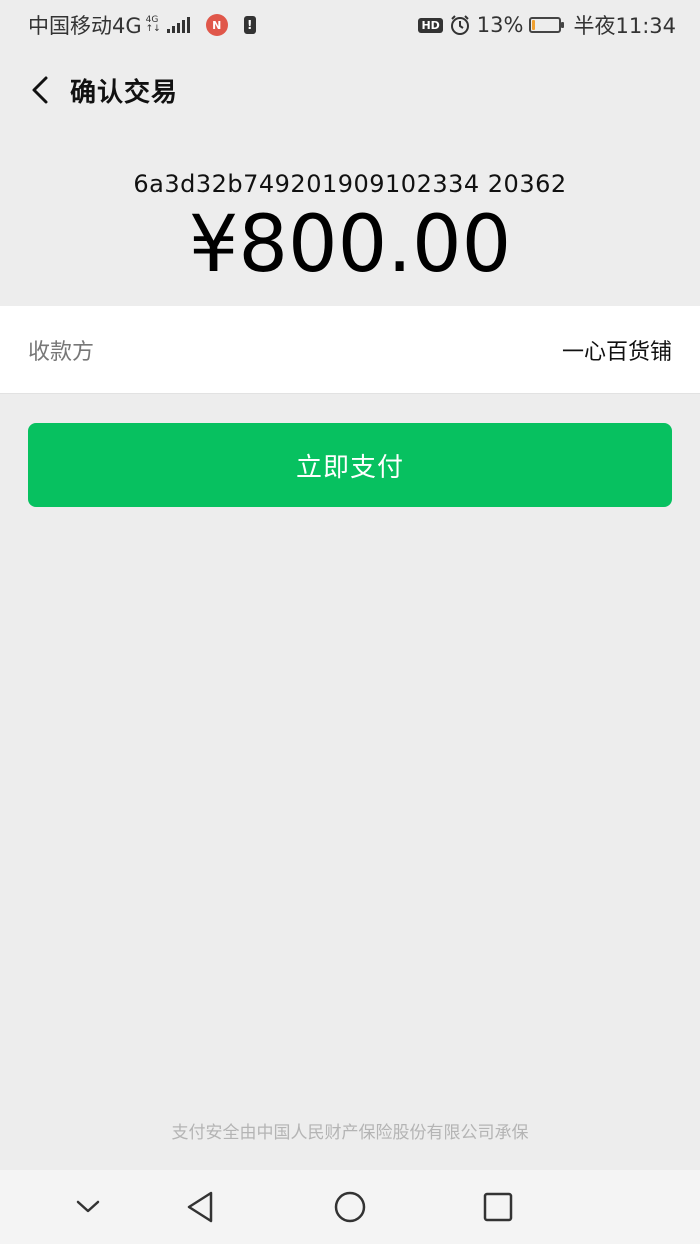  I want to click on signal-icon, so click(178, 25).